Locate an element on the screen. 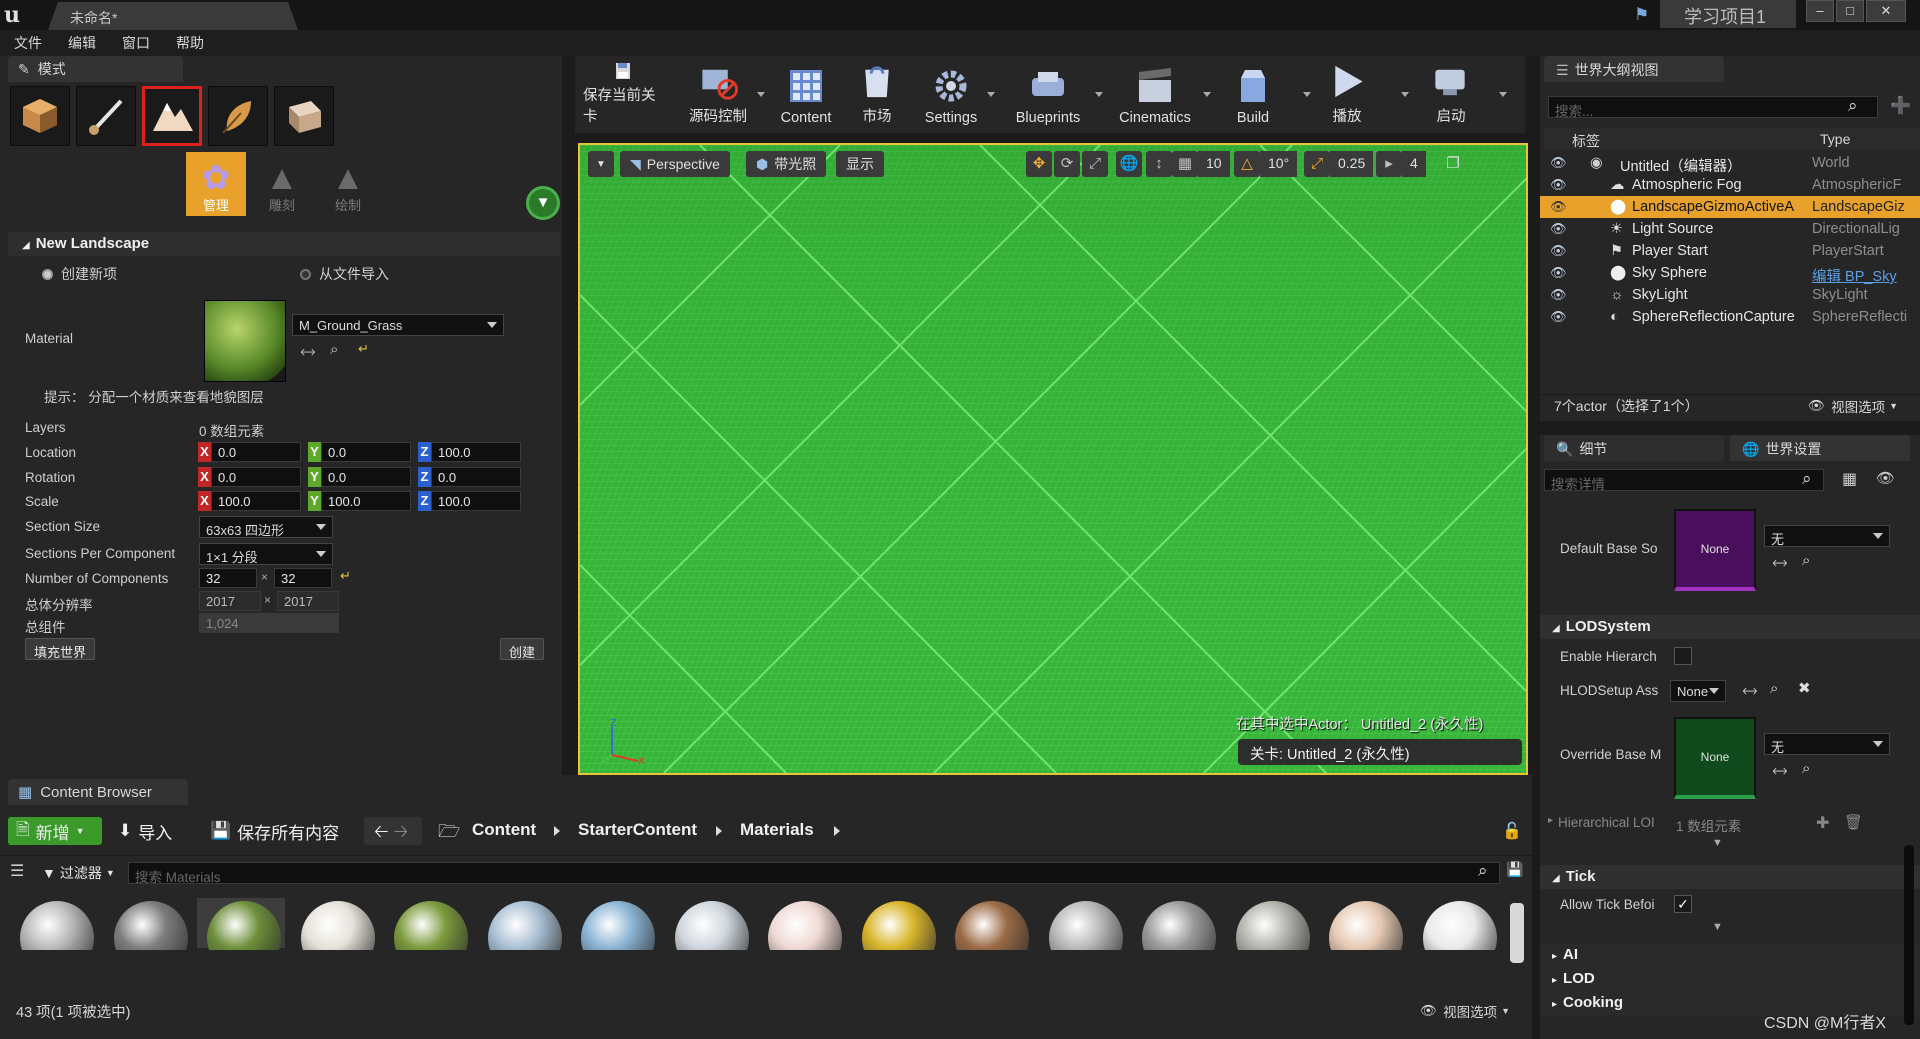 This screenshot has width=1920, height=1039. clear-x-icon: ✖ is located at coordinates (1804, 688).